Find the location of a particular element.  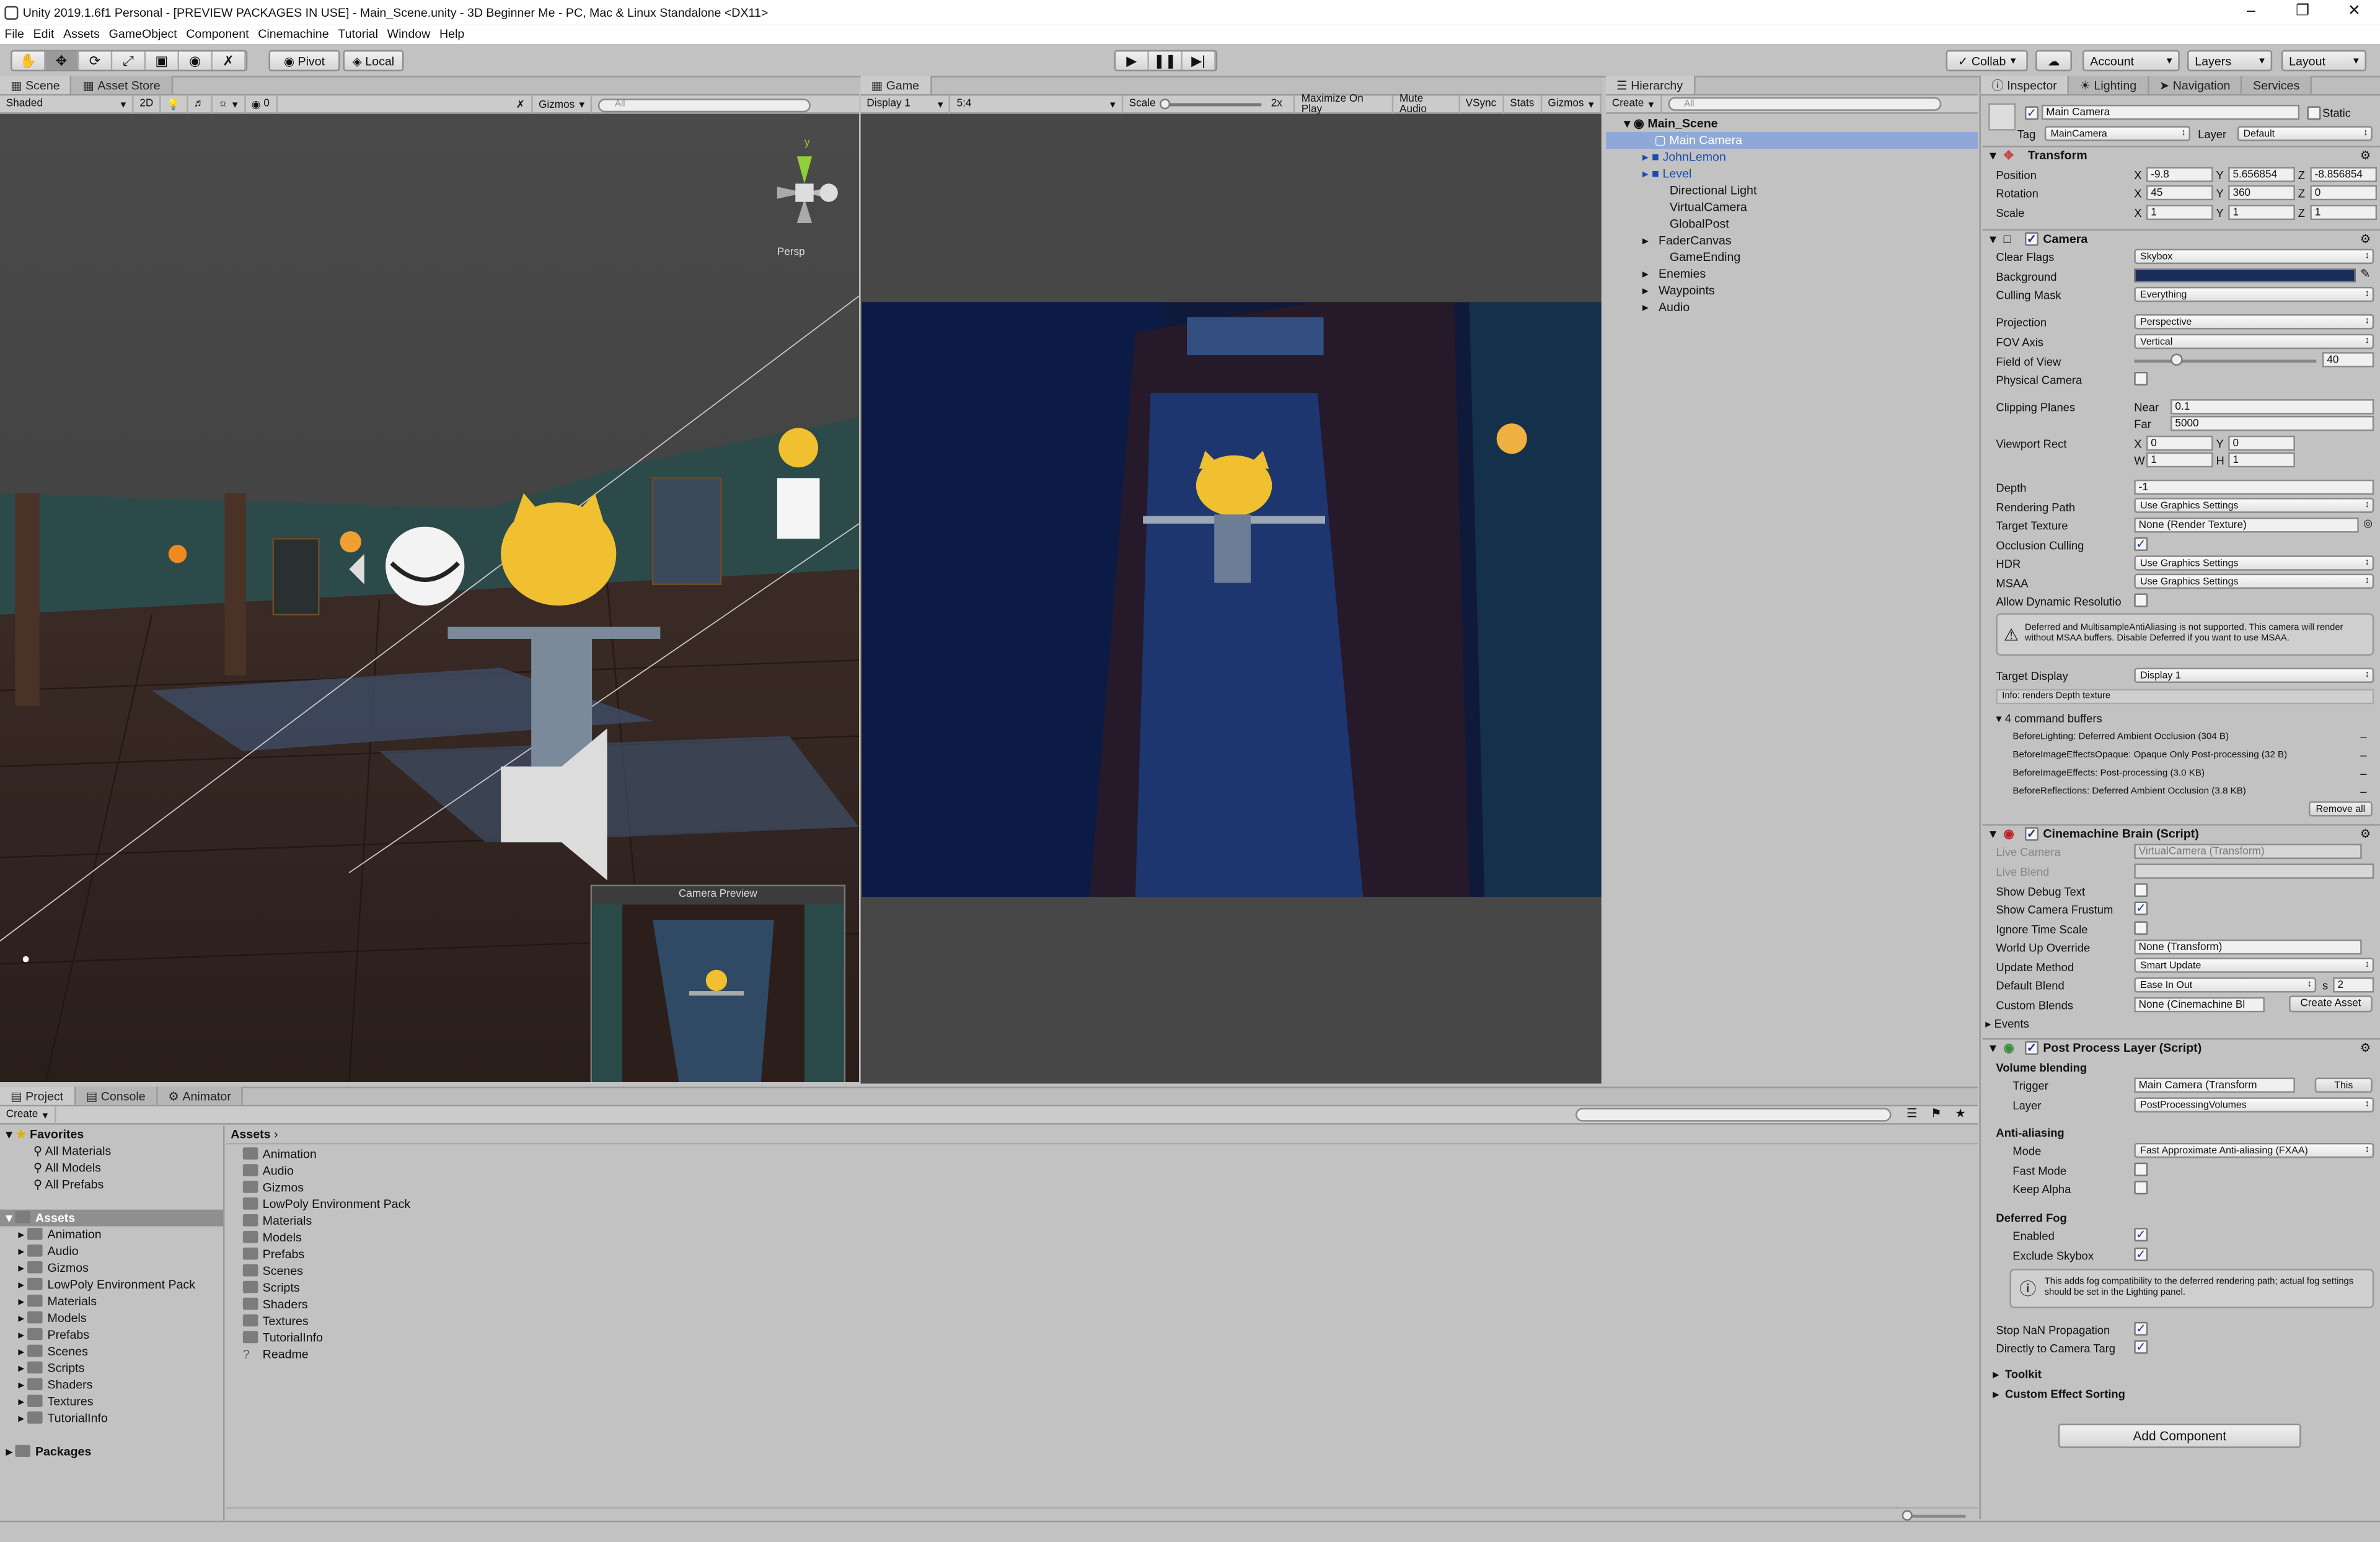

far-field: 5000 is located at coordinates (2272, 423).